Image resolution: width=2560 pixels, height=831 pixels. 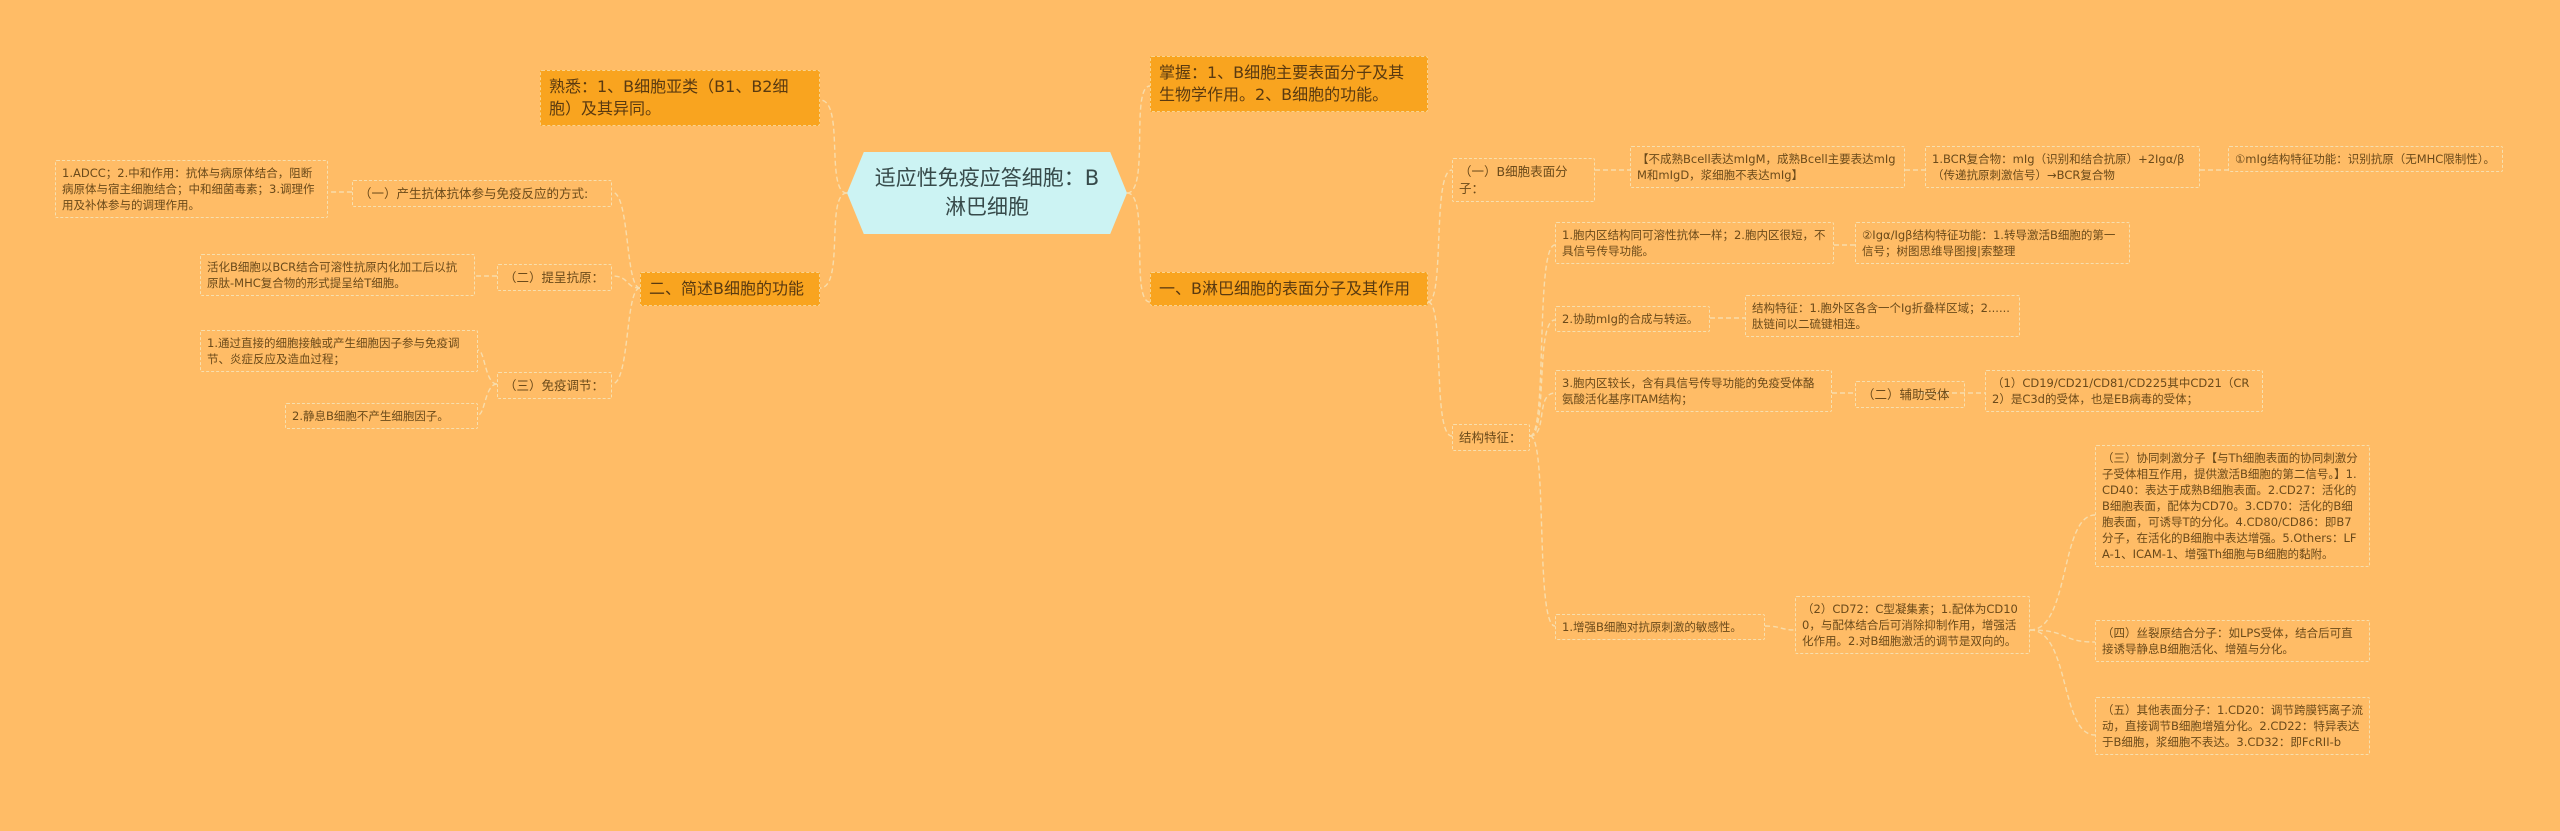 I want to click on root-topic: 适应性免疫应答细胞：B淋巴细胞, so click(x=987, y=193).